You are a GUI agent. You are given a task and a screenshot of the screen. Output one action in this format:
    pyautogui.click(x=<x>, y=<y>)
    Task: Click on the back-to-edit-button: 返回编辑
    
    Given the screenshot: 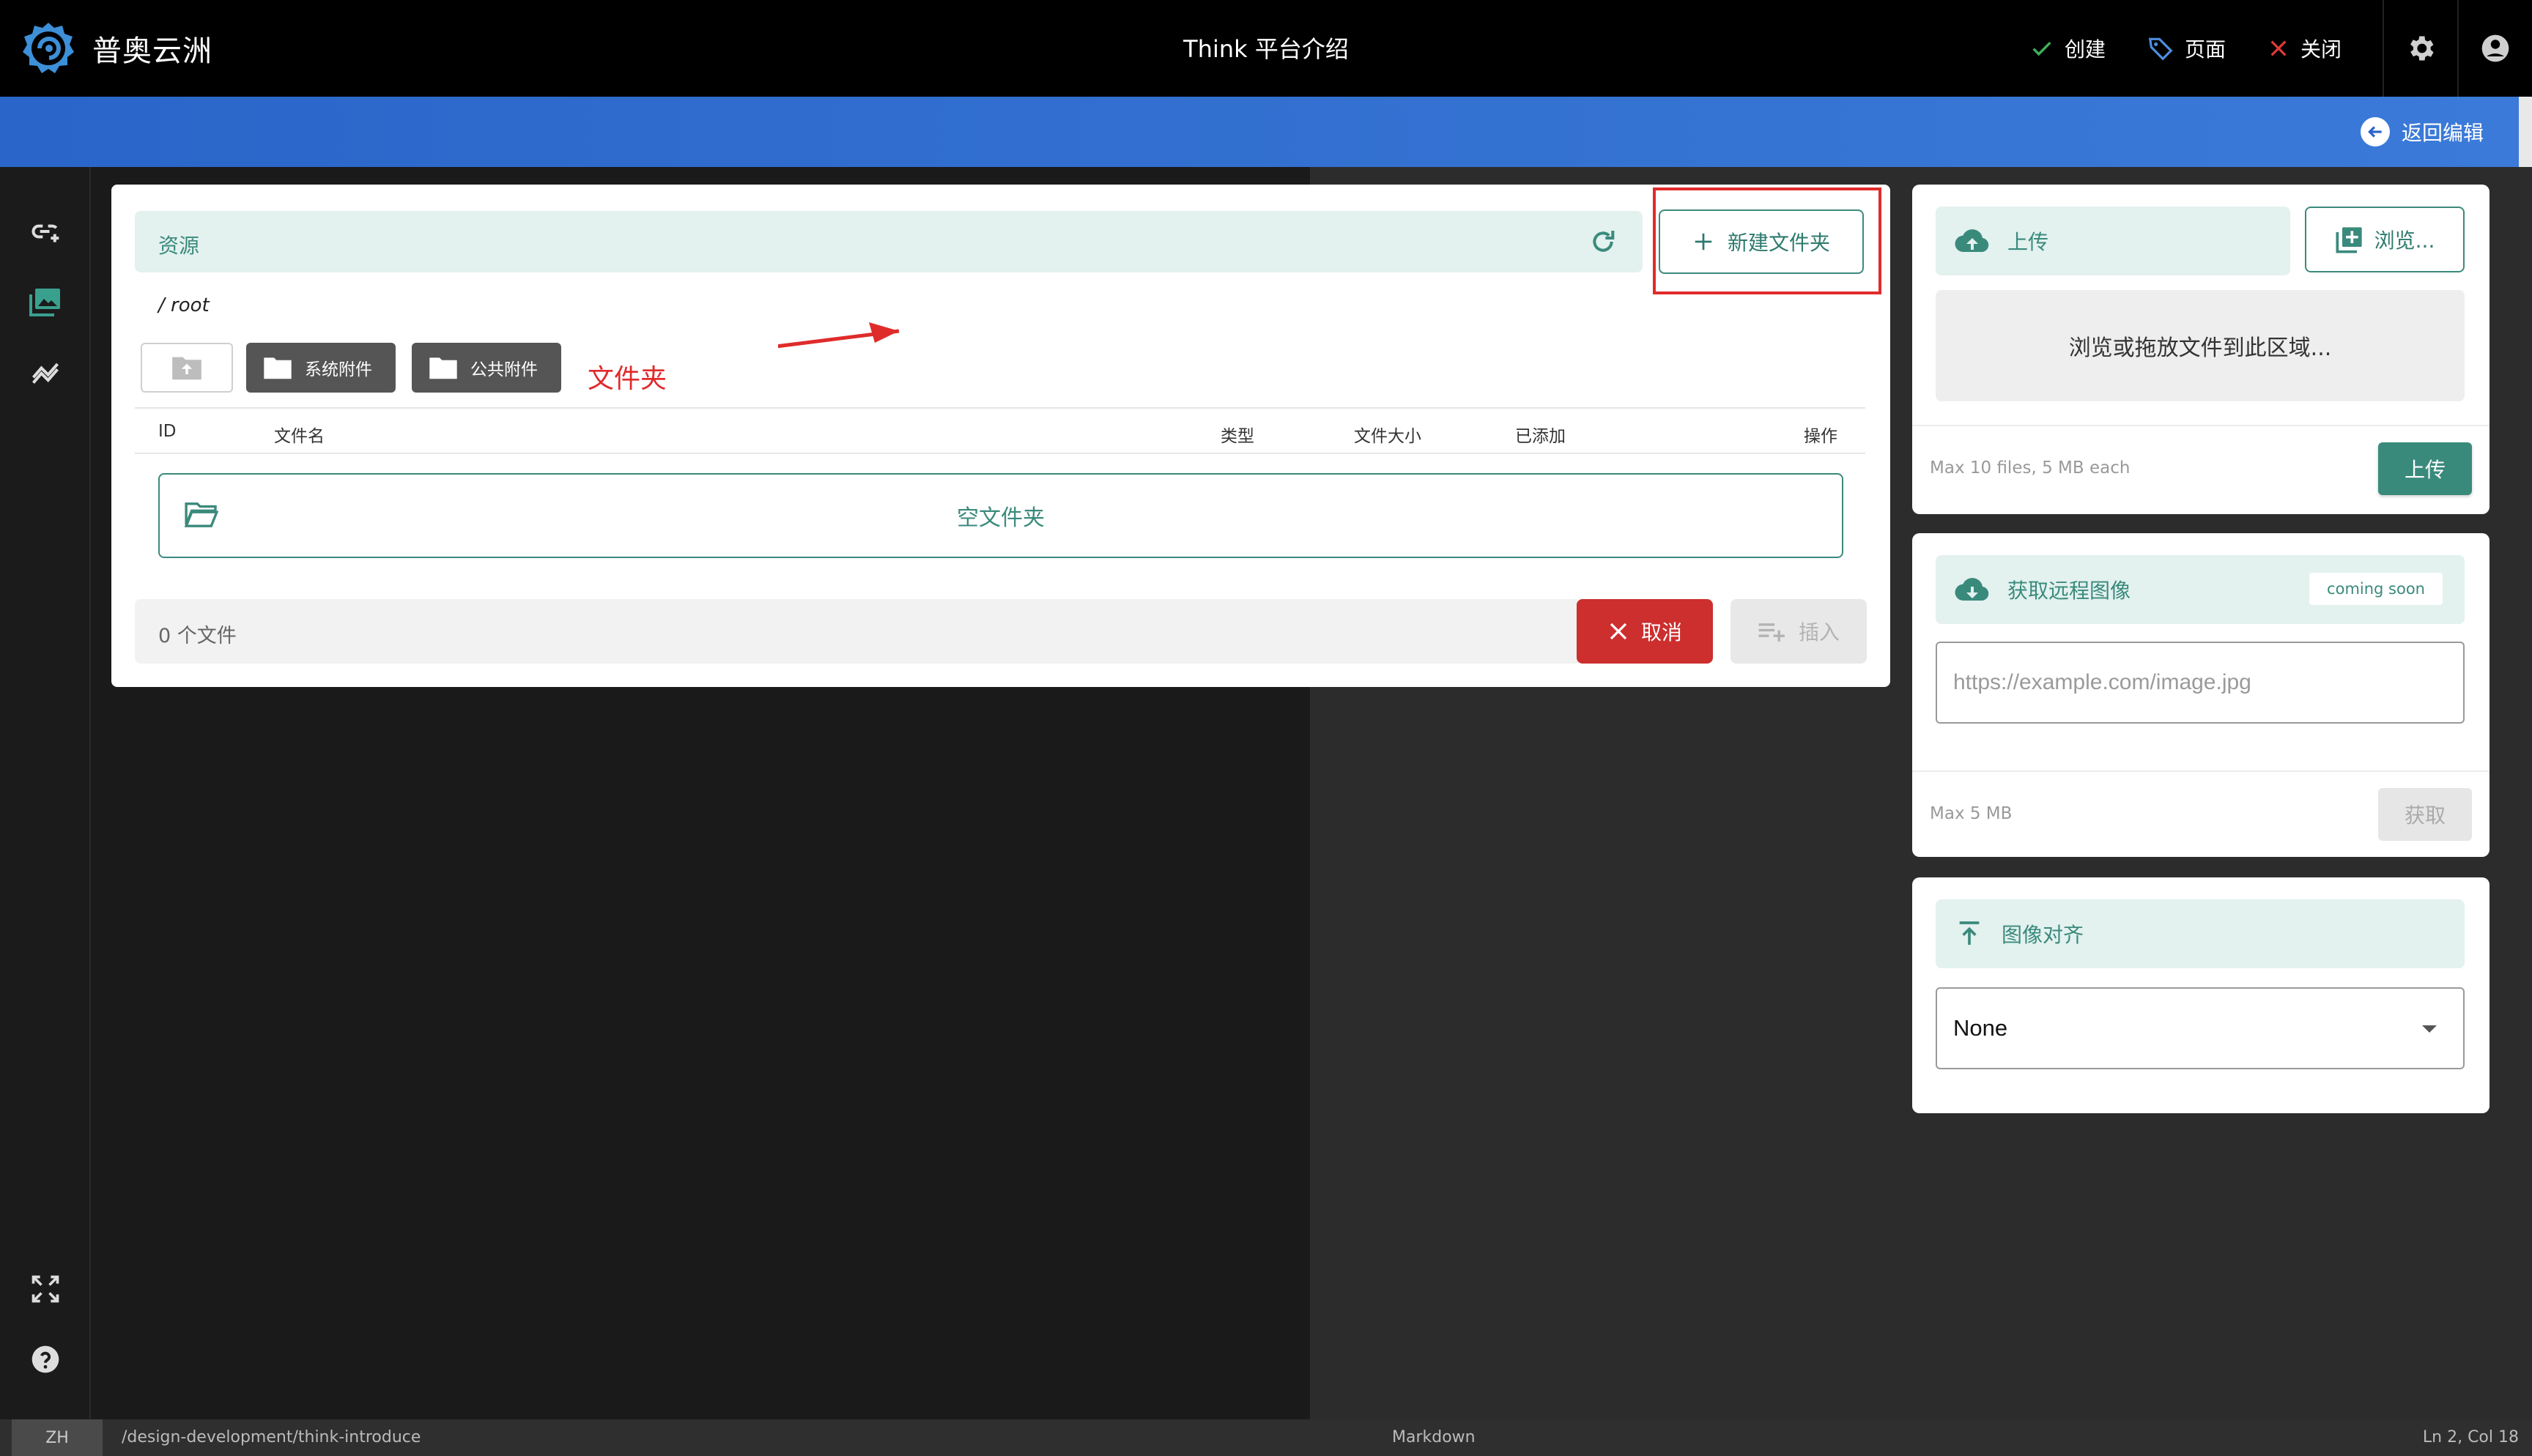 What is the action you would take?
    pyautogui.click(x=2422, y=131)
    